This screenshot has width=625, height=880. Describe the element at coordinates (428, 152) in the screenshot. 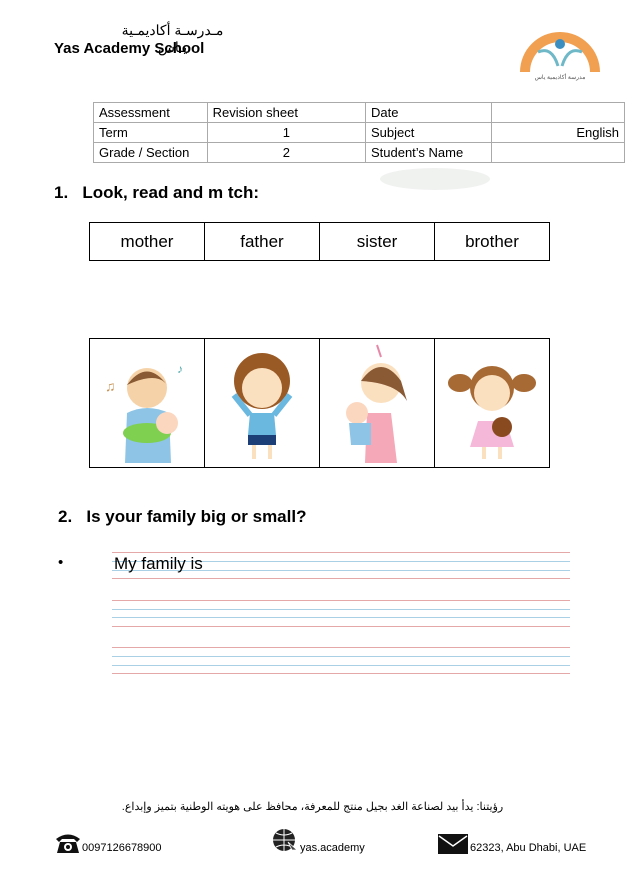

I see `label-student-name: Student’s Name` at that location.